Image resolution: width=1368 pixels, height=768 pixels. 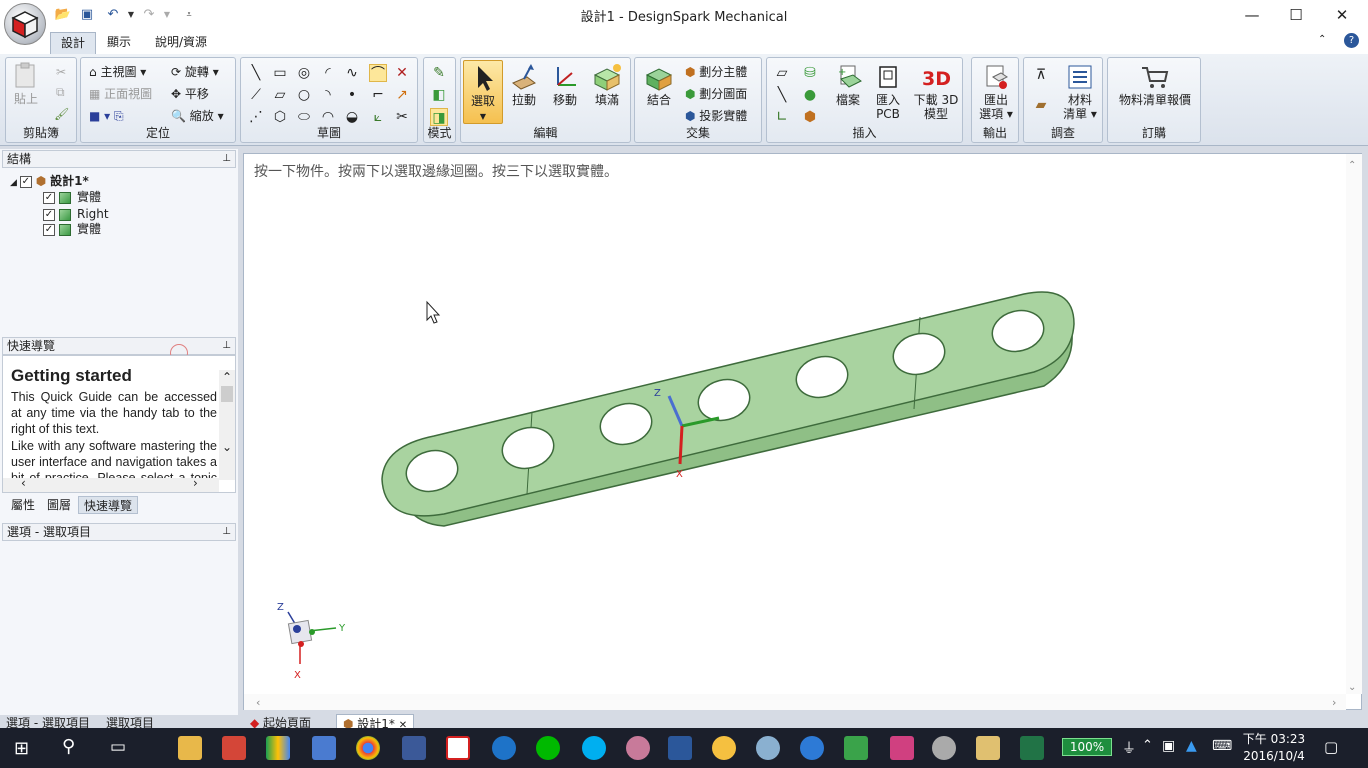 What do you see at coordinates (227, 377) in the screenshot?
I see `scroll-up-icon: ⌃` at bounding box center [227, 377].